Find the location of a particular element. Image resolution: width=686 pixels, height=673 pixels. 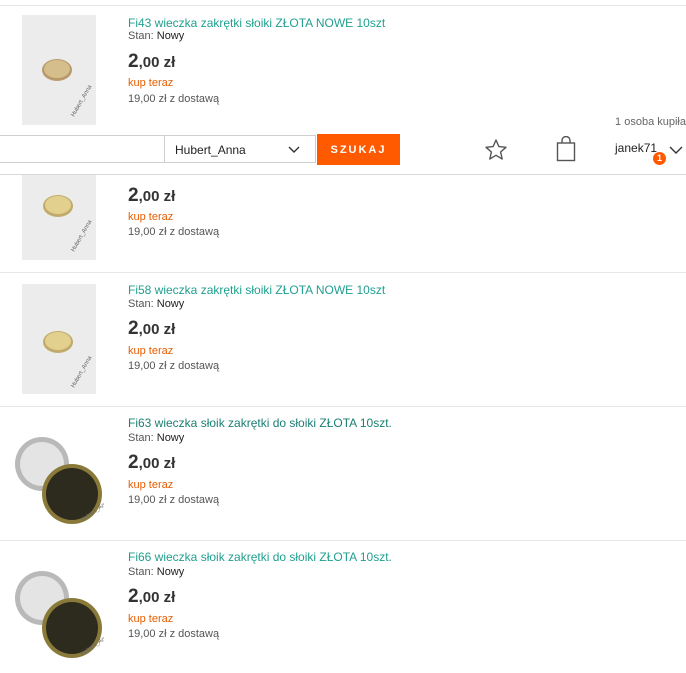

shopping-bag-icon is located at coordinates (566, 149).